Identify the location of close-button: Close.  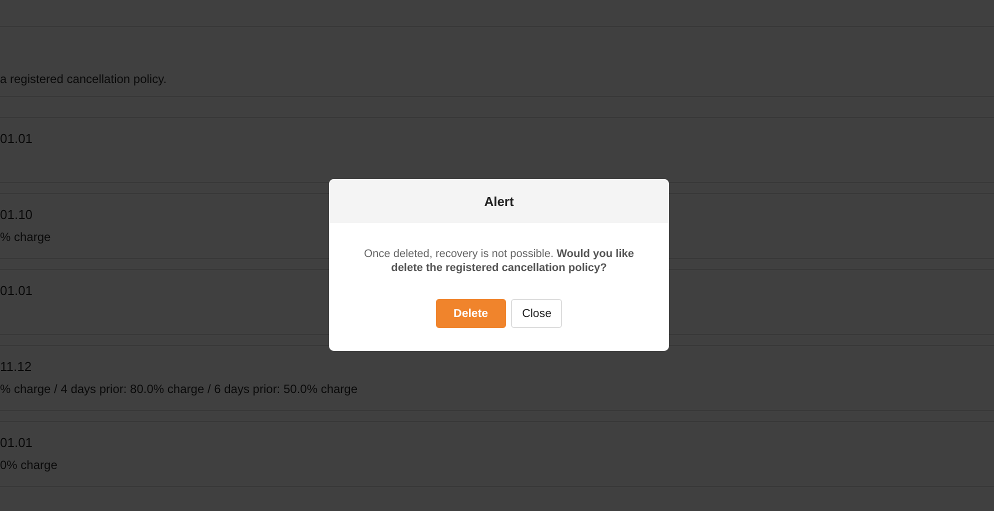
(536, 313).